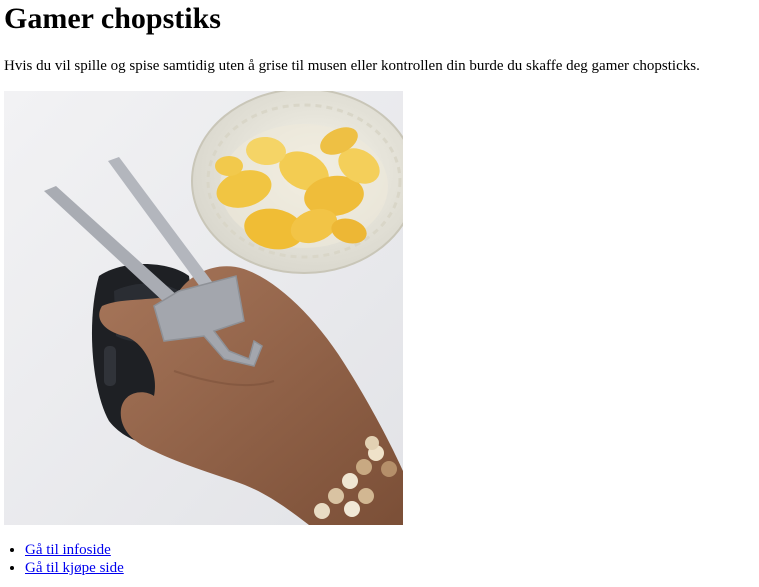  Describe the element at coordinates (112, 18) in the screenshot. I see `page-title: Gamer chopstiks` at that location.